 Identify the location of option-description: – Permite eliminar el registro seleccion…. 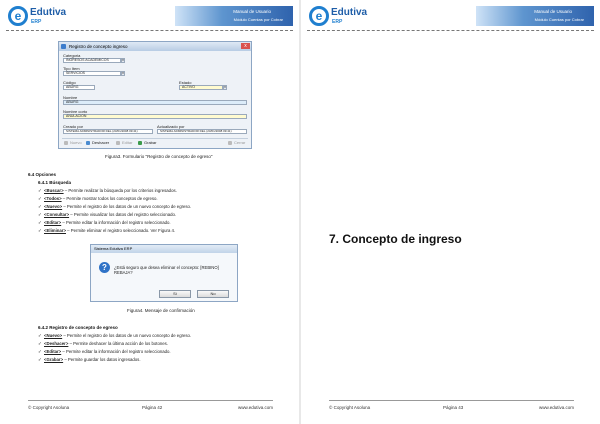
(120, 230).